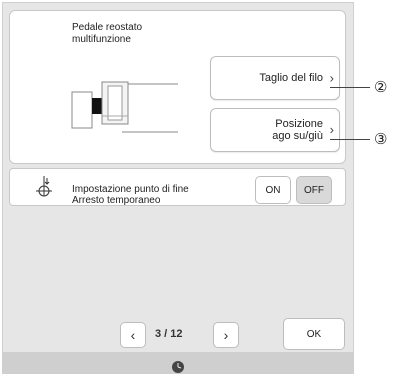 The width and height of the screenshot is (400, 376). Describe the element at coordinates (297, 130) in the screenshot. I see `needle-position-label: Posizione ago su/giù` at that location.